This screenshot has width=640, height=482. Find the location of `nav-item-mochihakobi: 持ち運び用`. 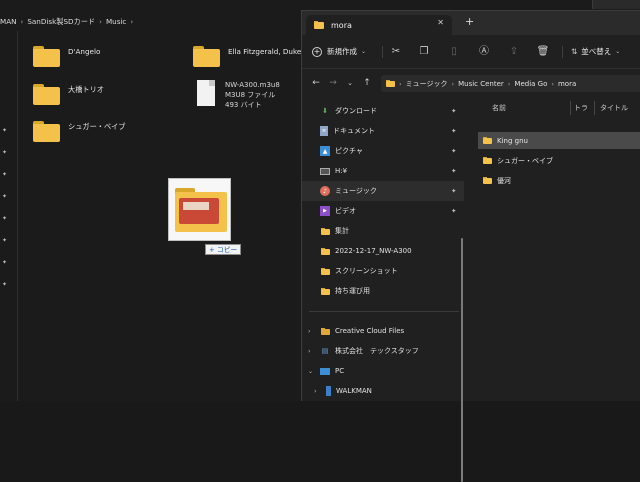

nav-item-mochihakobi: 持ち運び用 is located at coordinates (383, 291).